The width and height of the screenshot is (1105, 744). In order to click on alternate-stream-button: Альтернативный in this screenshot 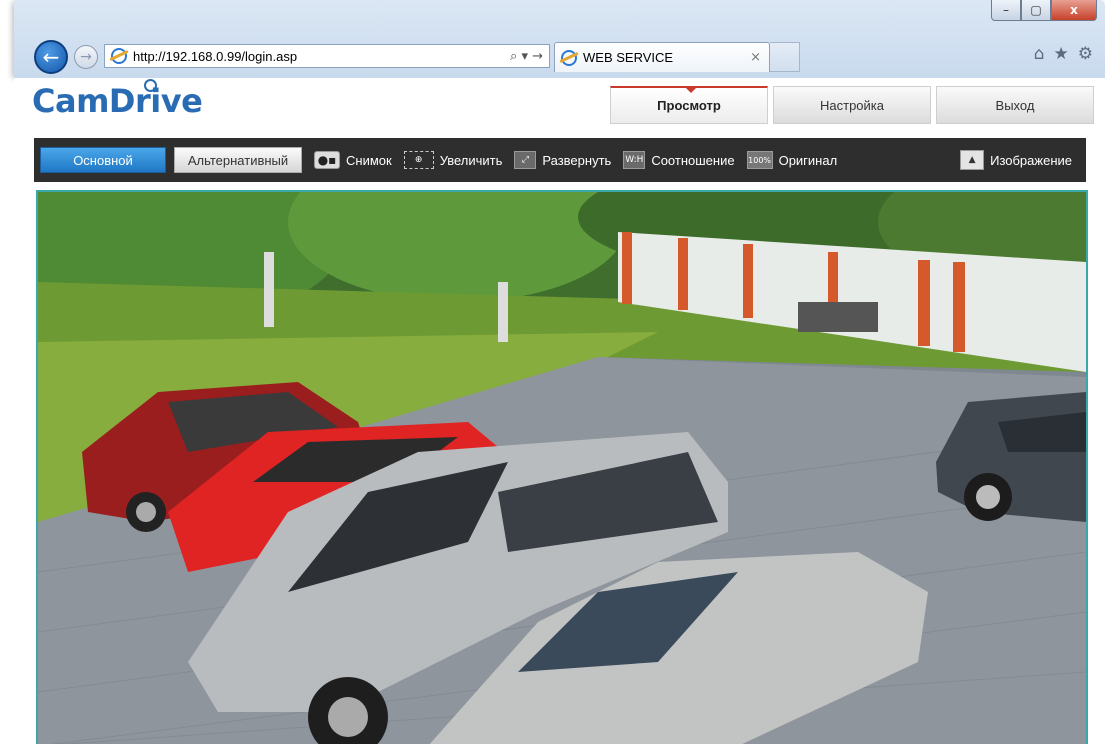, I will do `click(238, 160)`.